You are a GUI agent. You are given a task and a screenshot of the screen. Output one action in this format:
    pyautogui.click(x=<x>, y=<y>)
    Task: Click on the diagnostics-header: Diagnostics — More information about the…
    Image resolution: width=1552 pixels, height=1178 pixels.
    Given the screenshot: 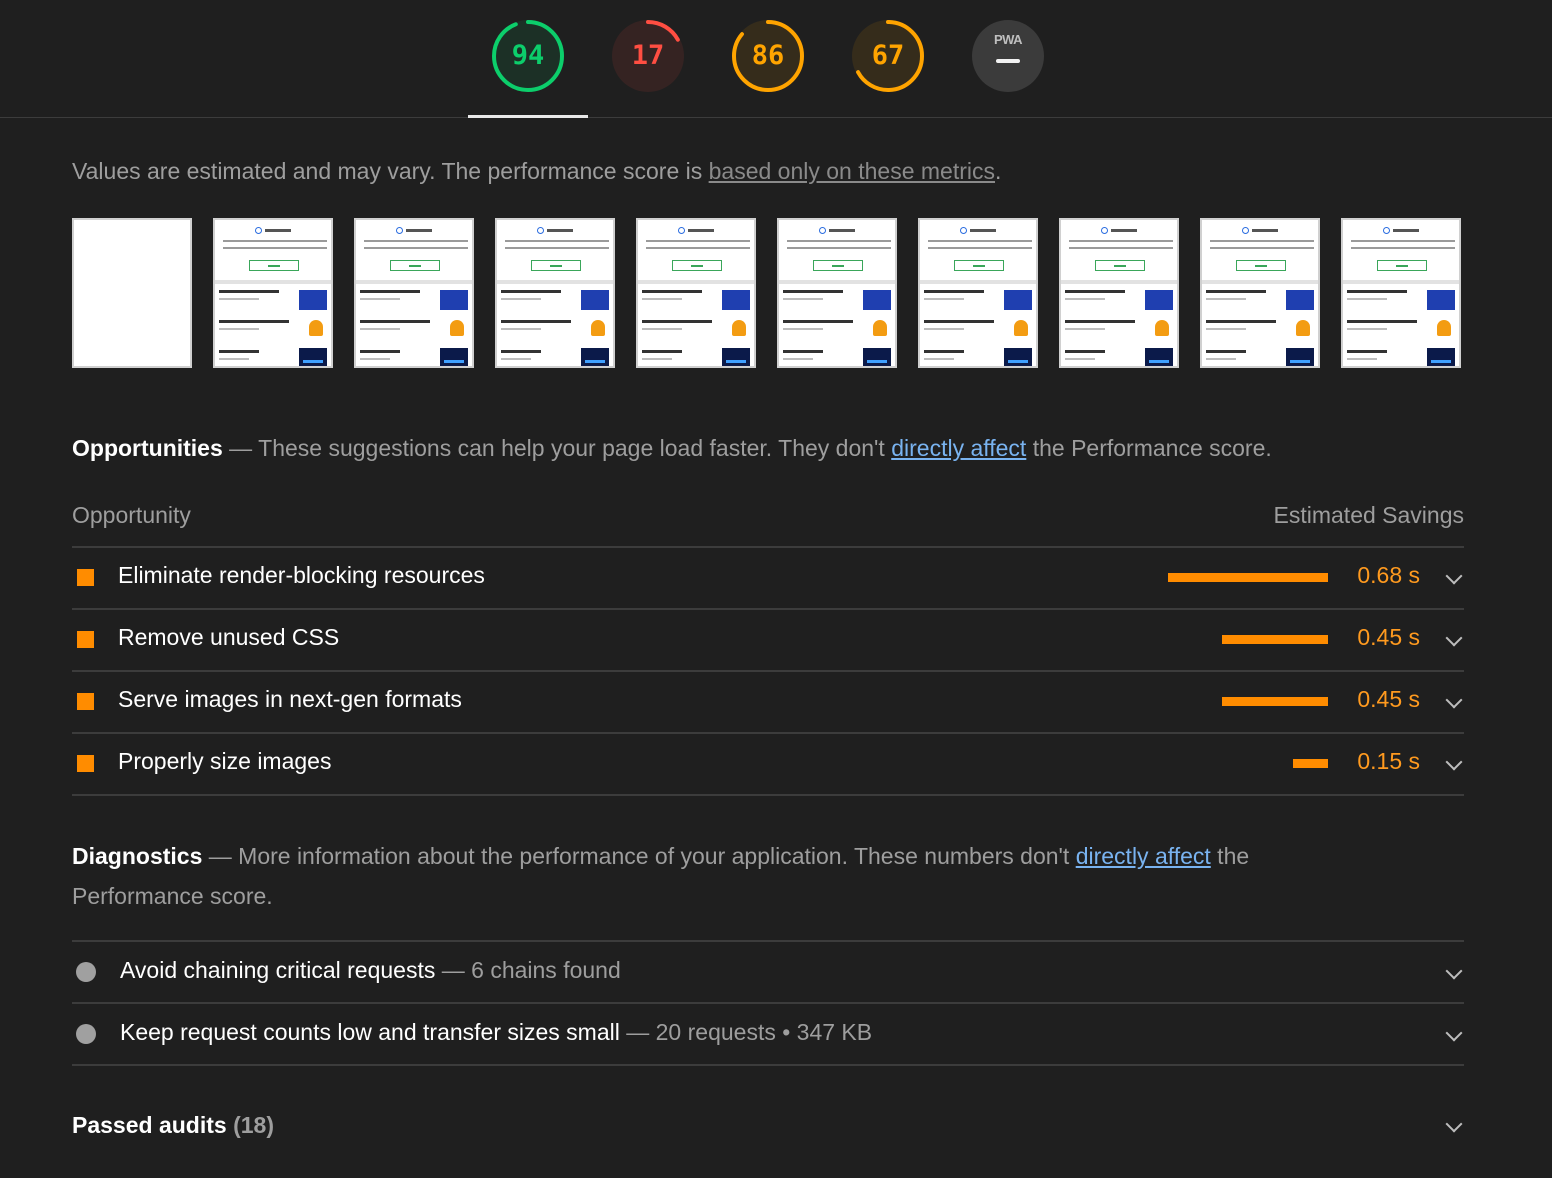 What is the action you would take?
    pyautogui.click(x=768, y=876)
    